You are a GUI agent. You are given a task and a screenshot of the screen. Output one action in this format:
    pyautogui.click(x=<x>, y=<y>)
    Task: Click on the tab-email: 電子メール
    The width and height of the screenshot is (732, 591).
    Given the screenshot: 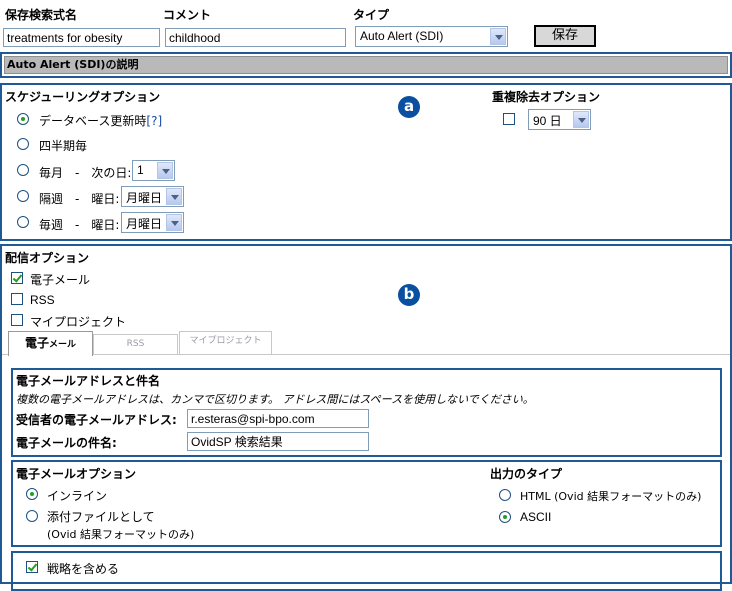 What is the action you would take?
    pyautogui.click(x=50, y=343)
    